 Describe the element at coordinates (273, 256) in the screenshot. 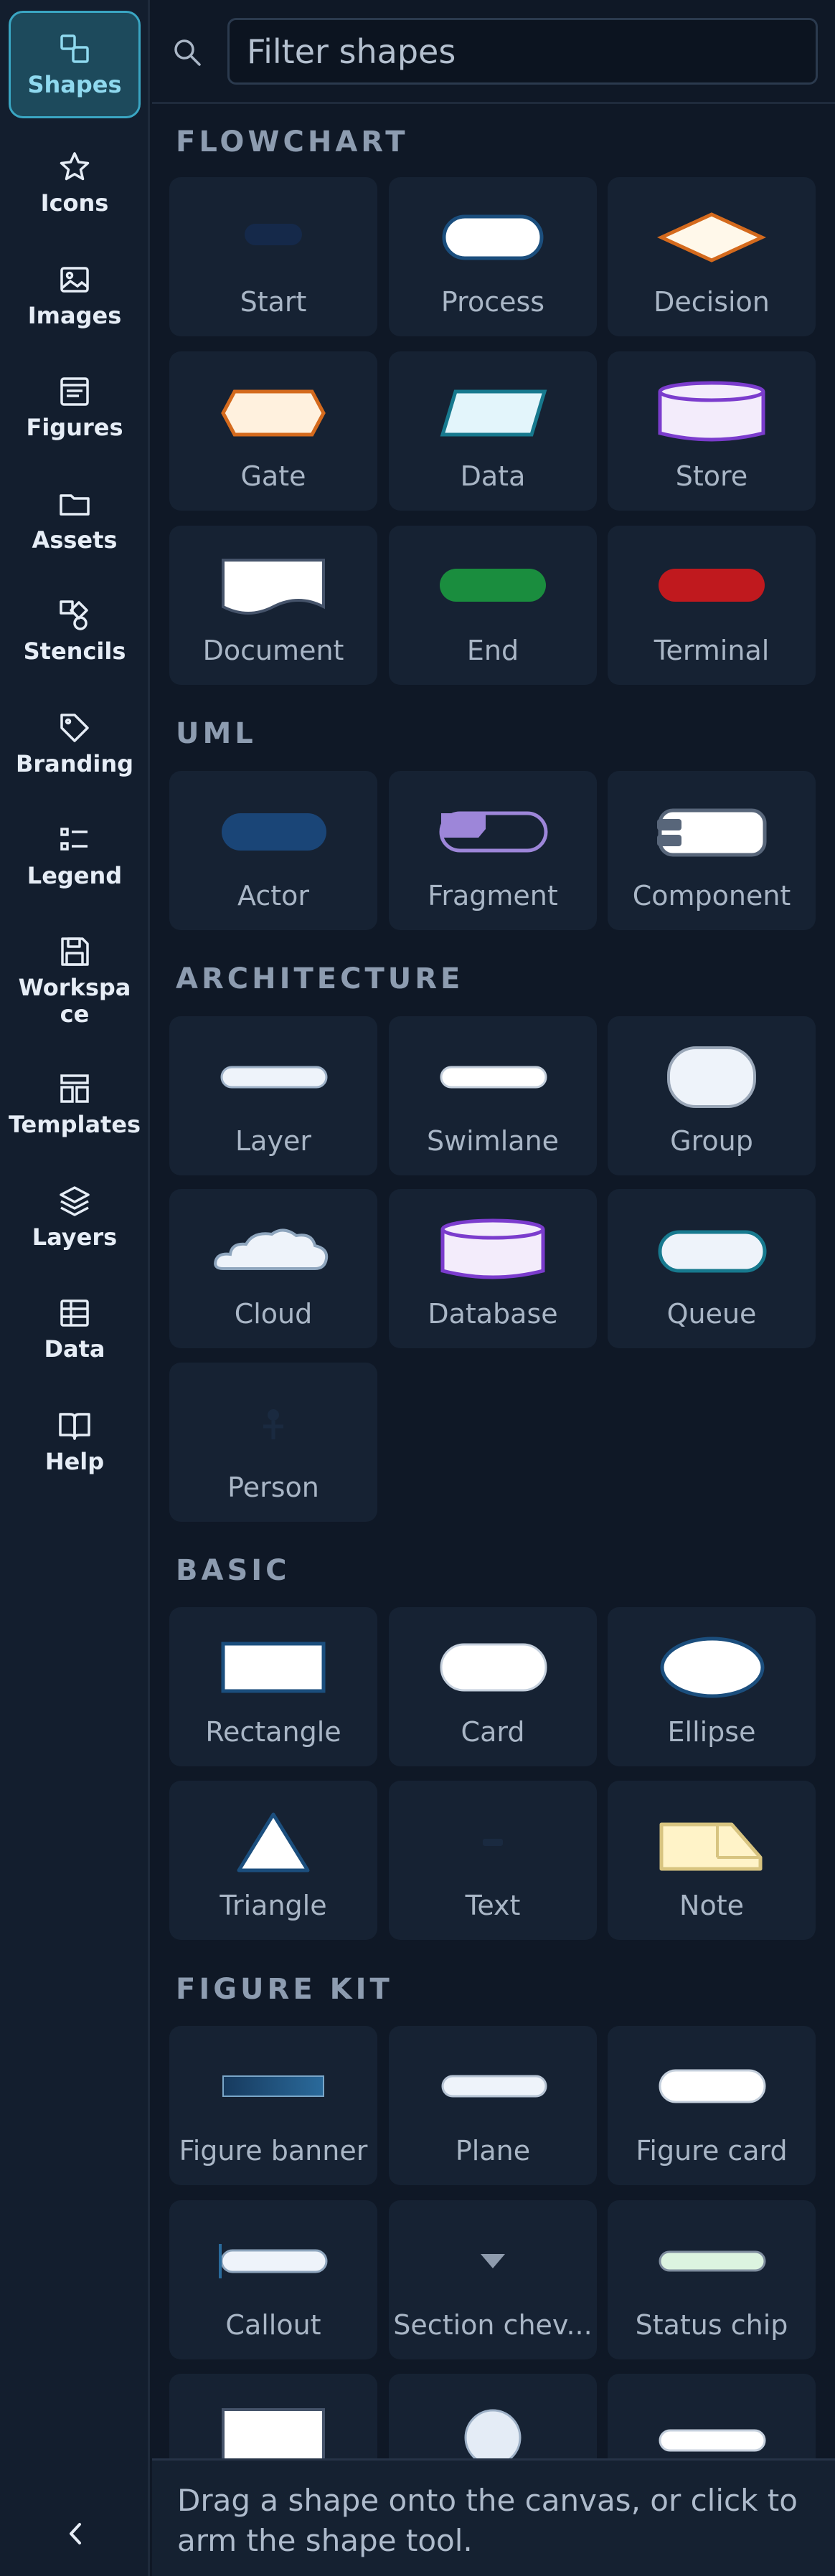

I see `shape-tile-start: Start` at that location.